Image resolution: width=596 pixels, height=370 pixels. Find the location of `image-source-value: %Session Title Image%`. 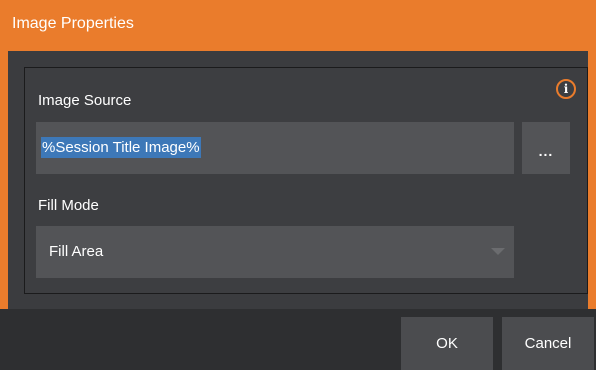

image-source-value: %Session Title Image% is located at coordinates (121, 147).